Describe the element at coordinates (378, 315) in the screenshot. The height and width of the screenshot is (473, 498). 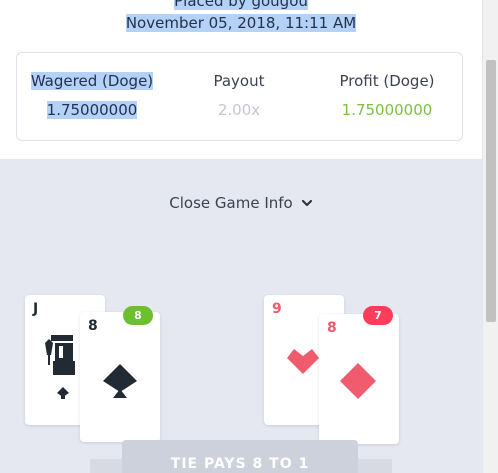
I see `banker-total-badge: 7` at that location.